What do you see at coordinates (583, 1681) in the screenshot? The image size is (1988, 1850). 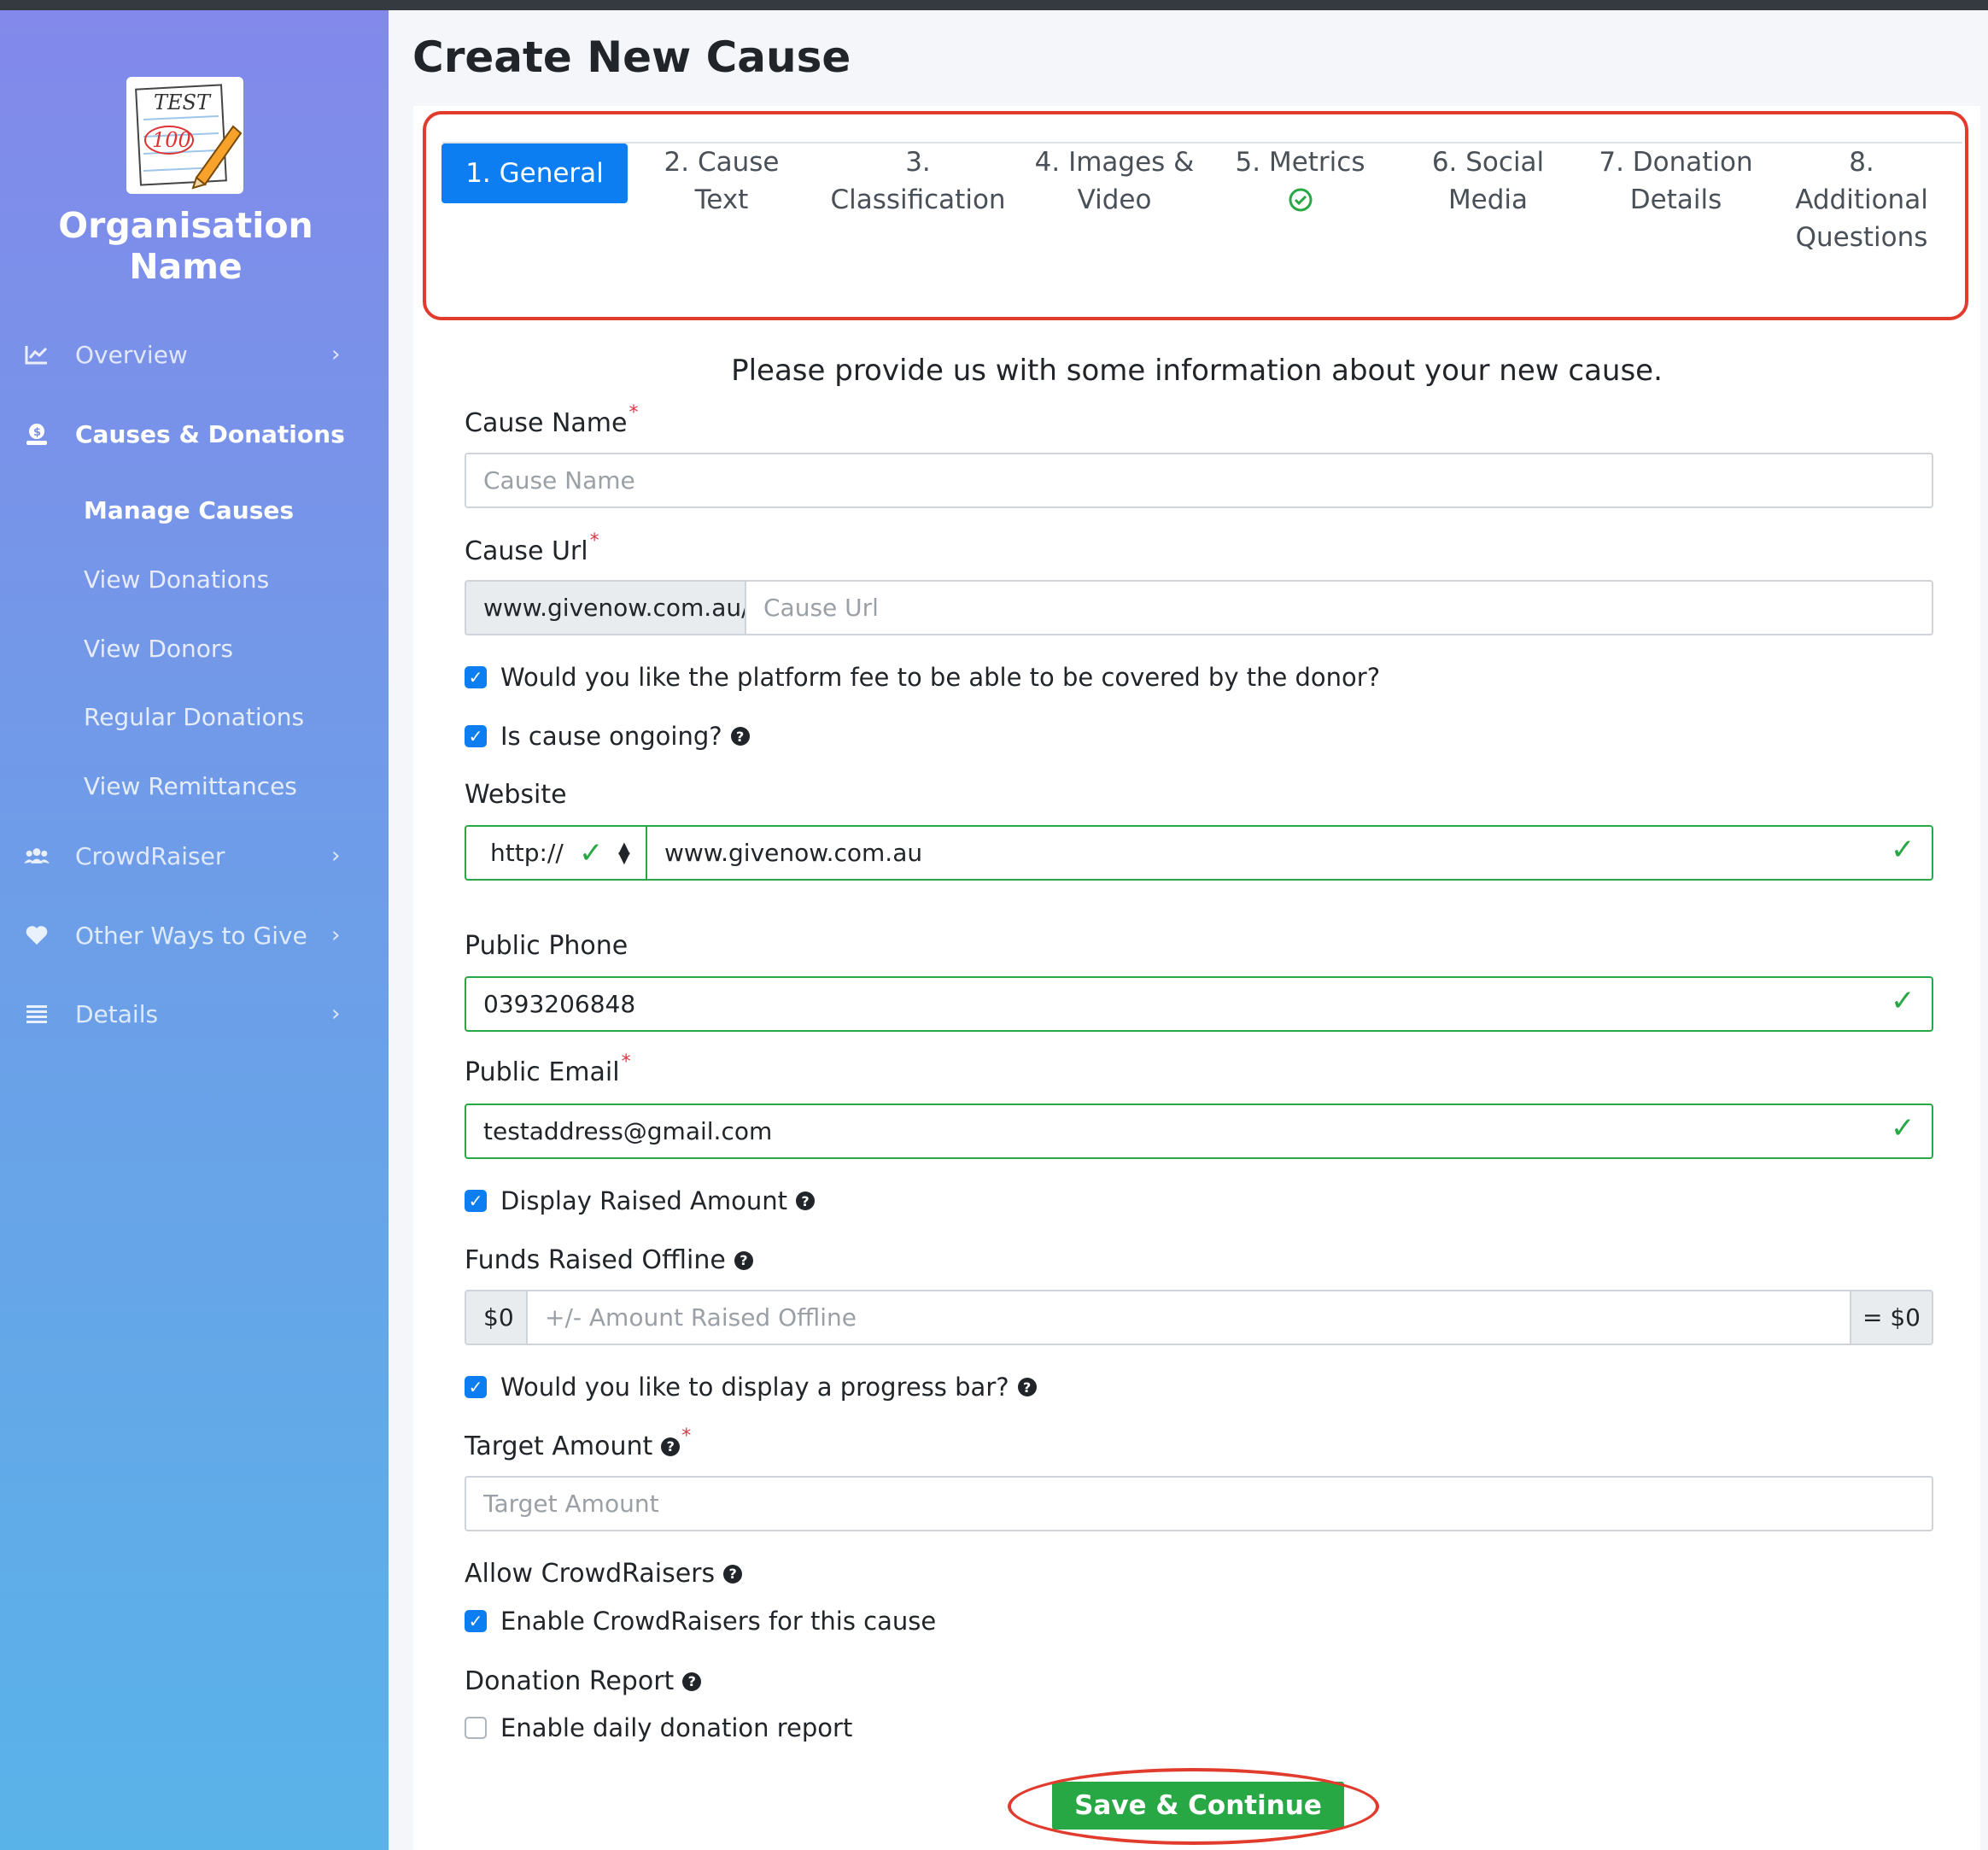 I see `donation-report-label: Donation Report ?` at bounding box center [583, 1681].